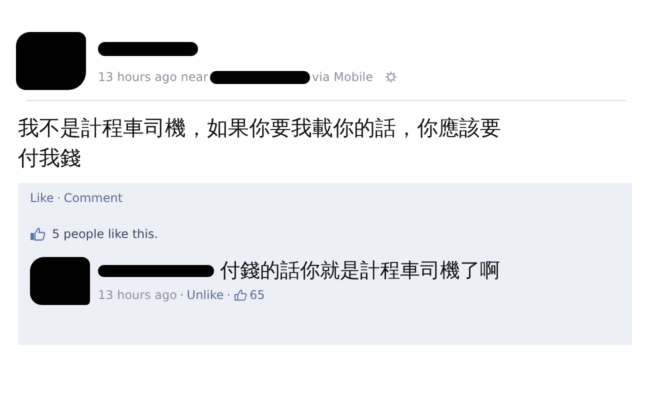  I want to click on post-text: 我不是計程車司機，如果你要我載你的話，你應該要付我錢, so click(260, 143).